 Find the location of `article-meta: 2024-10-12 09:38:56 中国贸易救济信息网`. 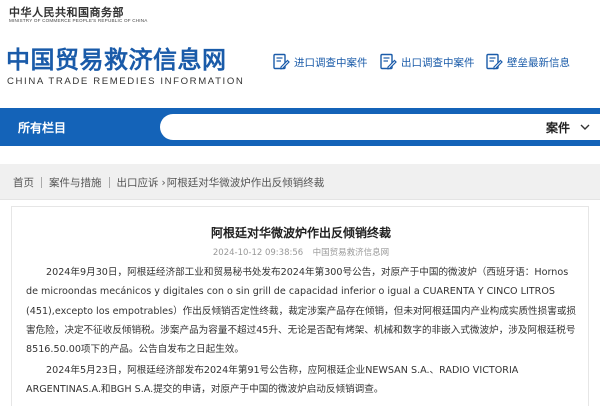

article-meta: 2024-10-12 09:38:56 中国贸易救济信息网 is located at coordinates (301, 252).